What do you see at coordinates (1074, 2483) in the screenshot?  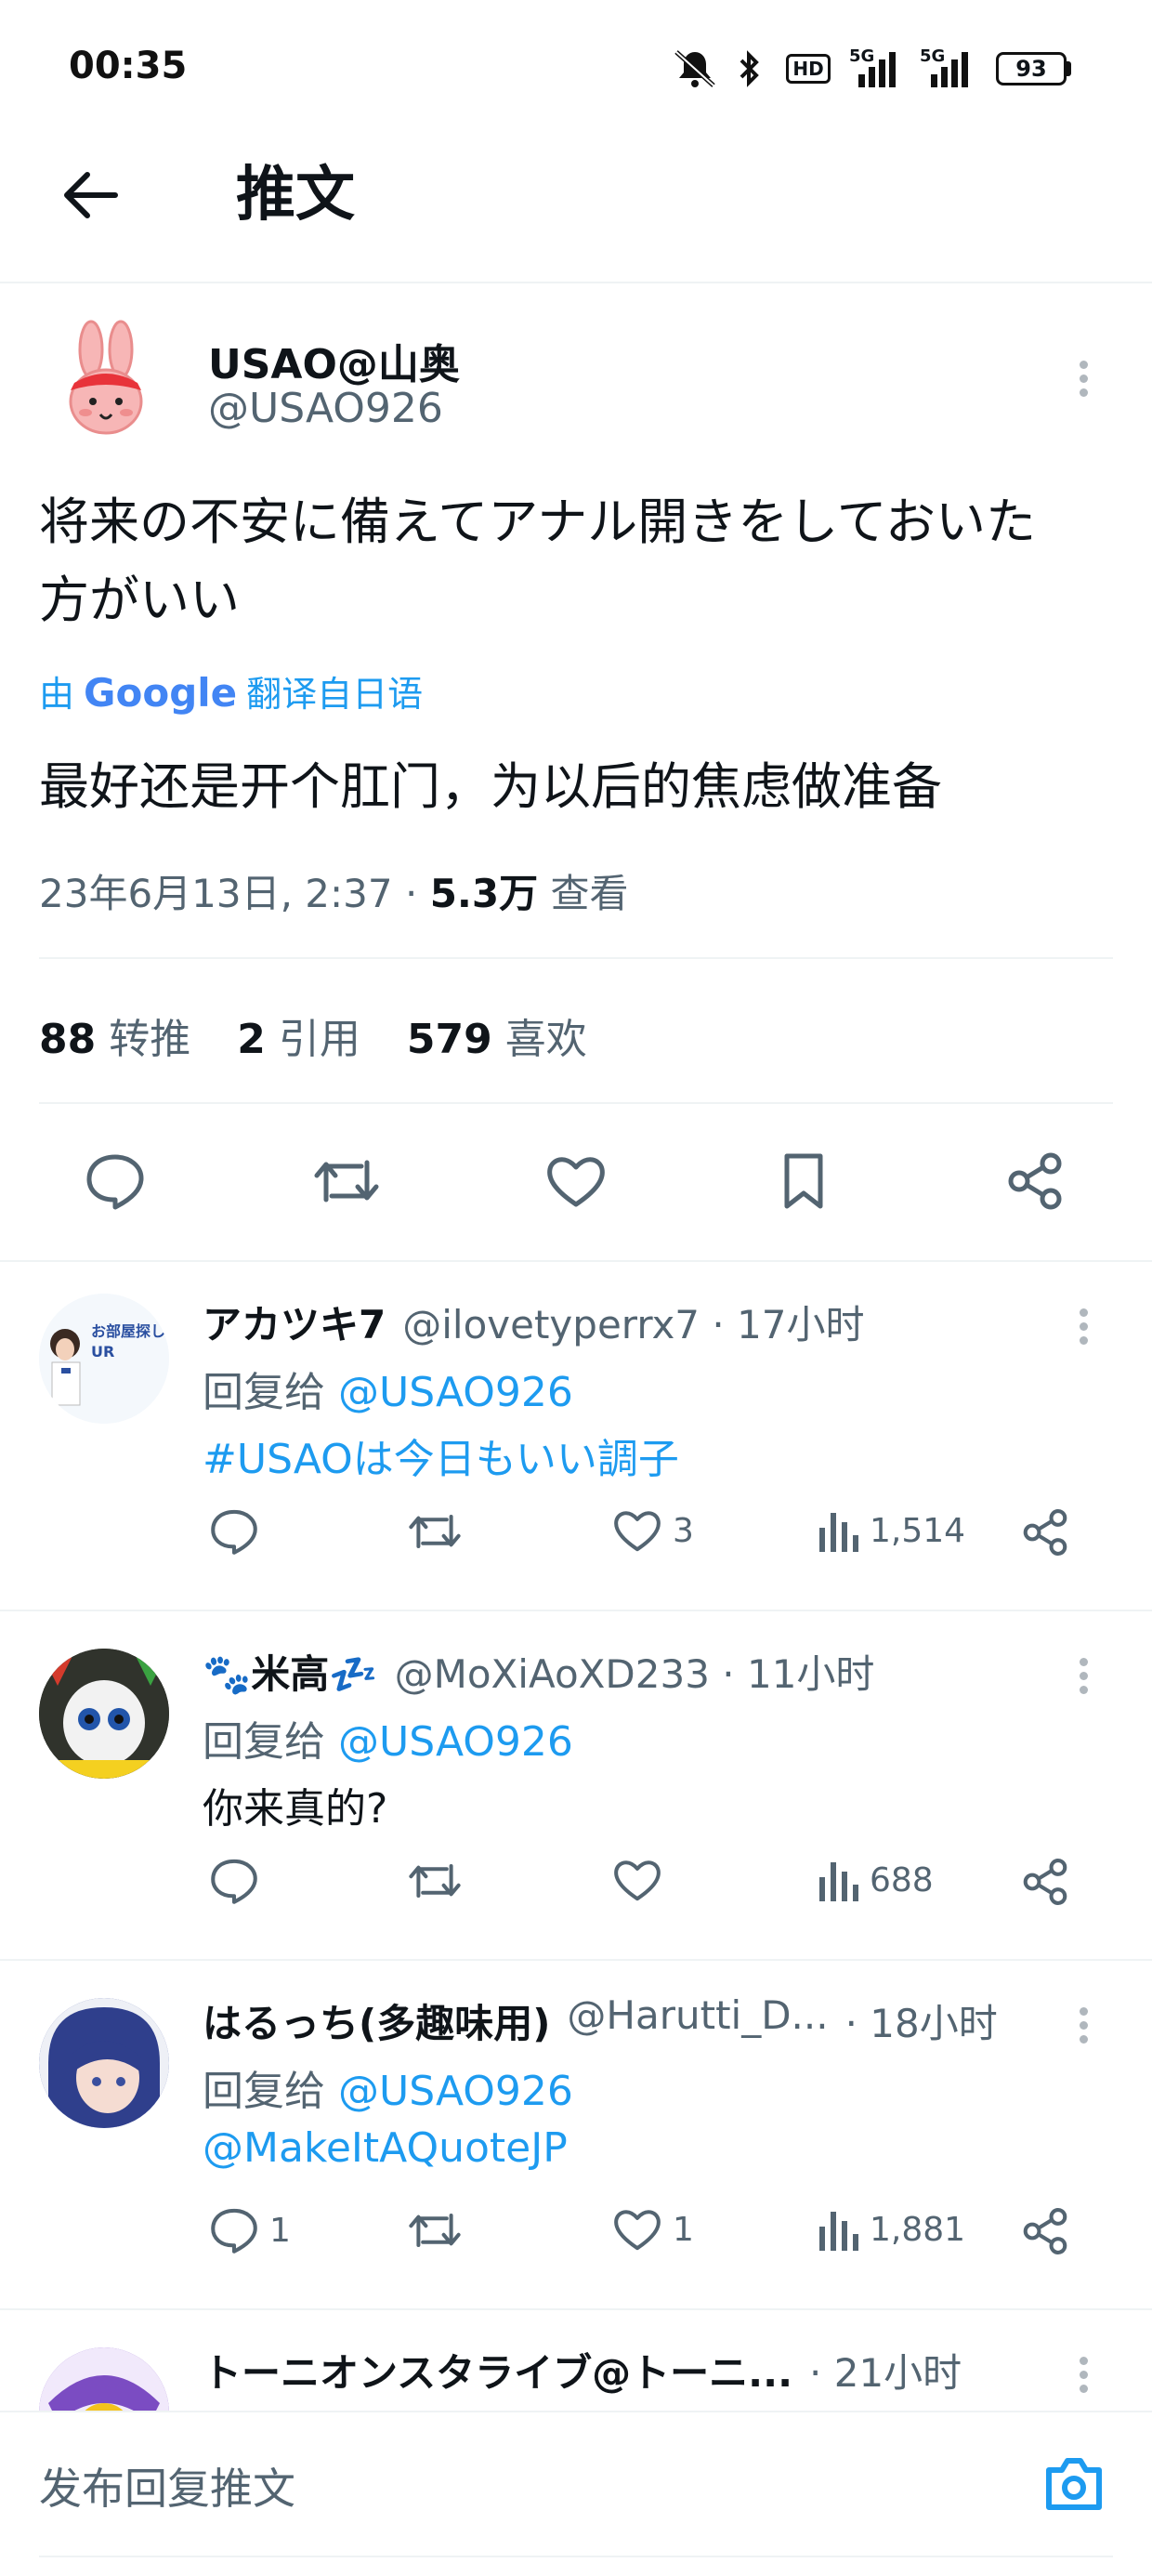 I see `camera-icon` at bounding box center [1074, 2483].